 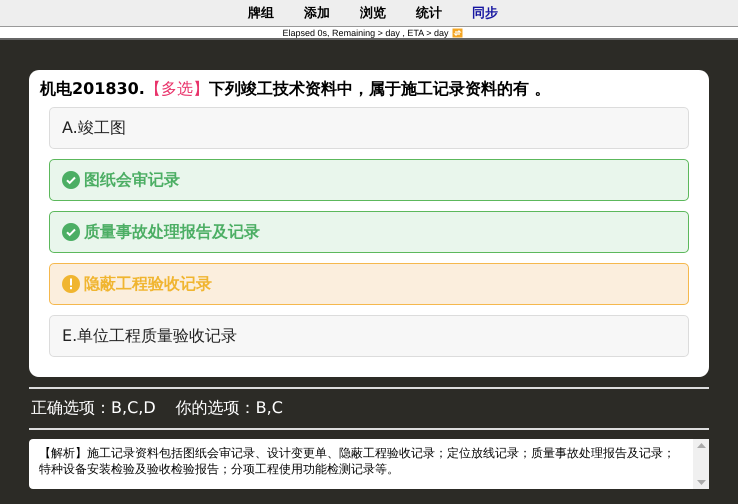 I want to click on status-text: Elapsed 0s, Remaining > day , ETA > day, so click(x=365, y=33).